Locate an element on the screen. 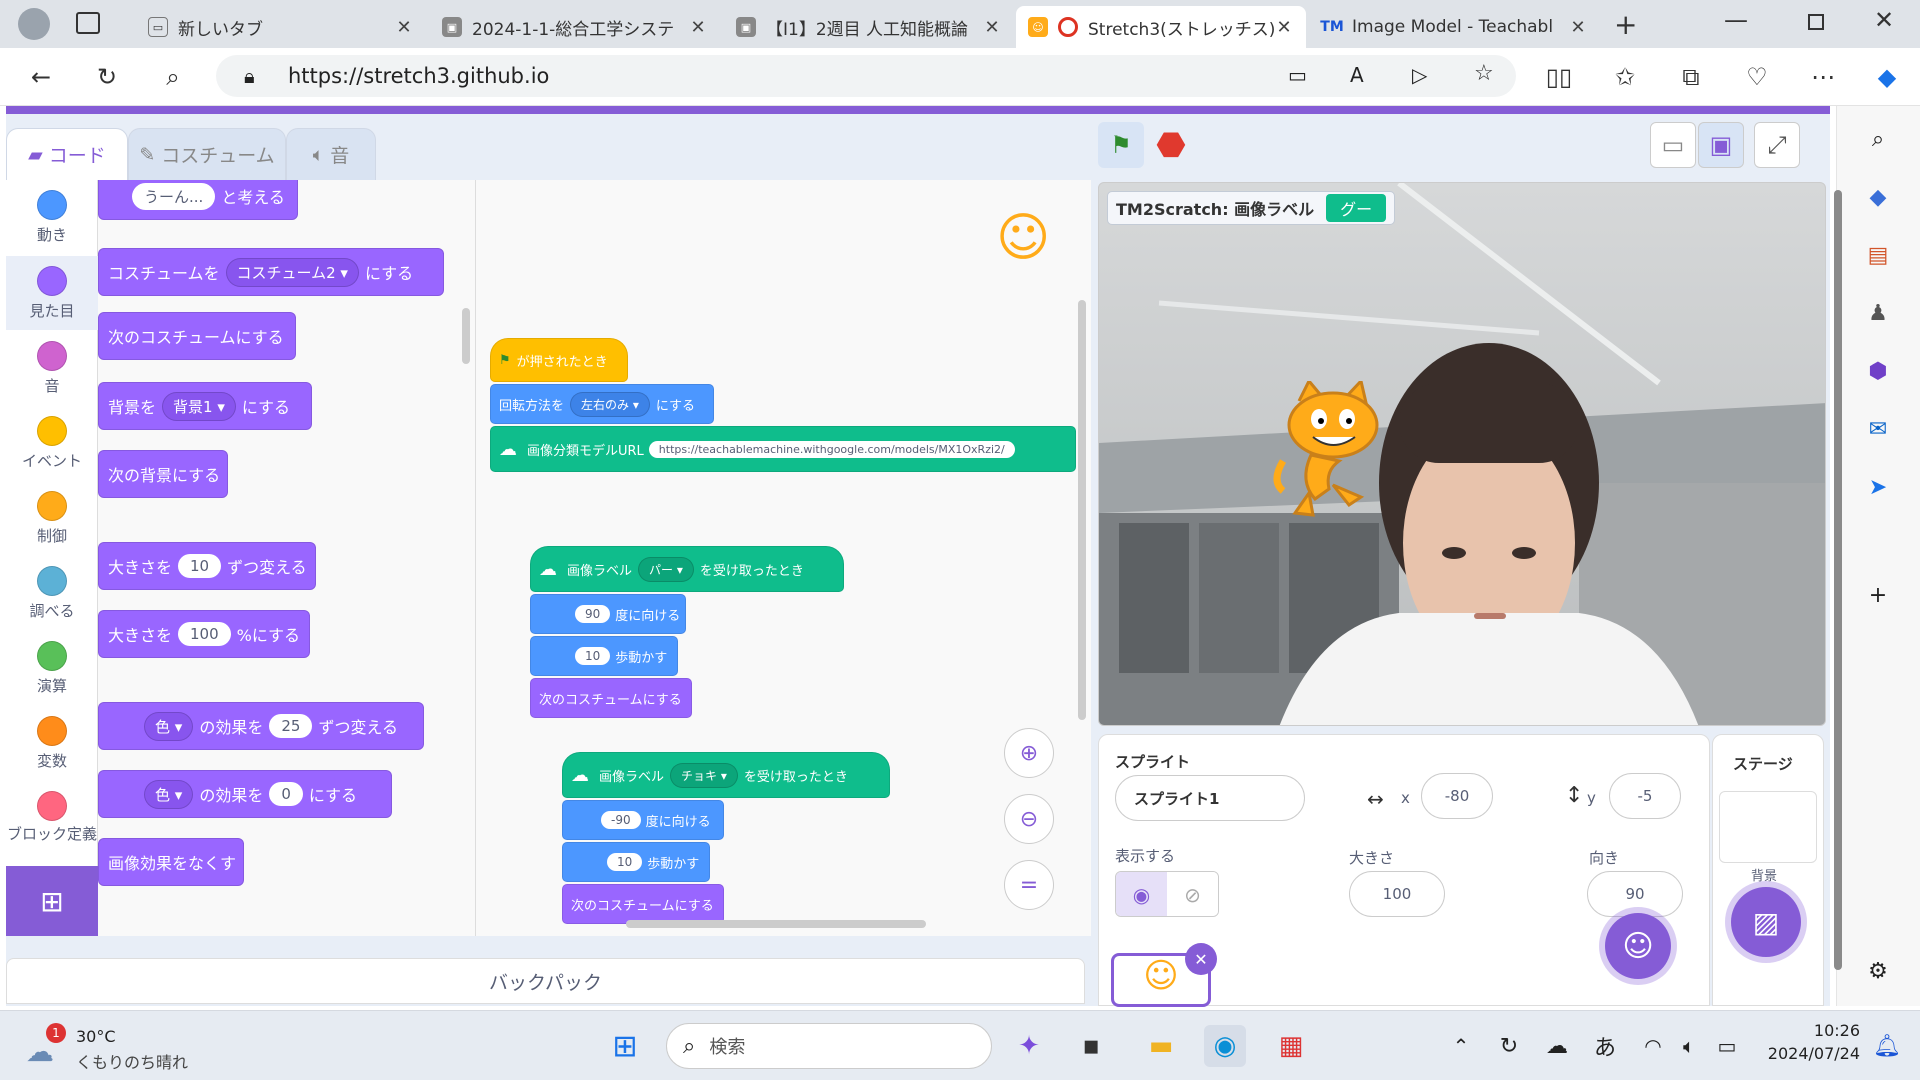 The width and height of the screenshot is (1920, 1080). collections-icon: ⧉ is located at coordinates (1691, 77).